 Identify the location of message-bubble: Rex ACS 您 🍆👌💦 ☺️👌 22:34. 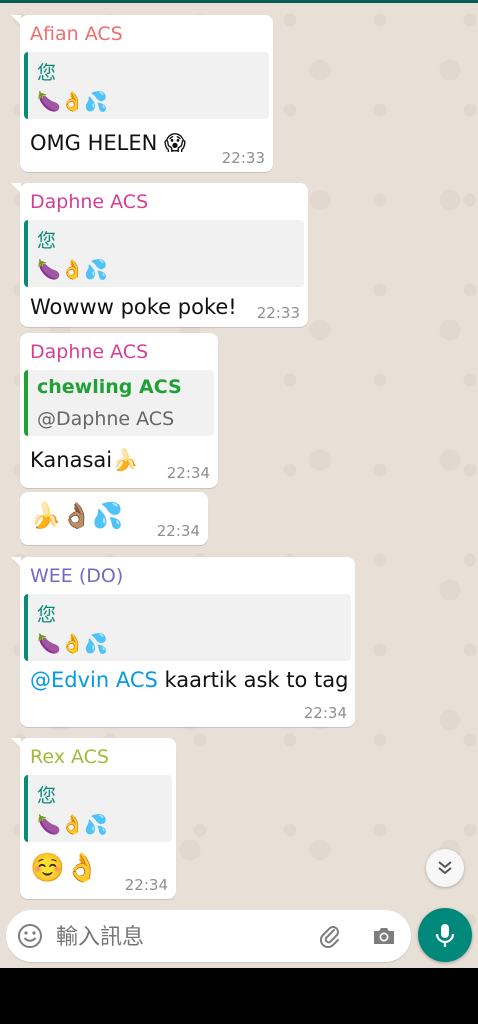
(93, 818).